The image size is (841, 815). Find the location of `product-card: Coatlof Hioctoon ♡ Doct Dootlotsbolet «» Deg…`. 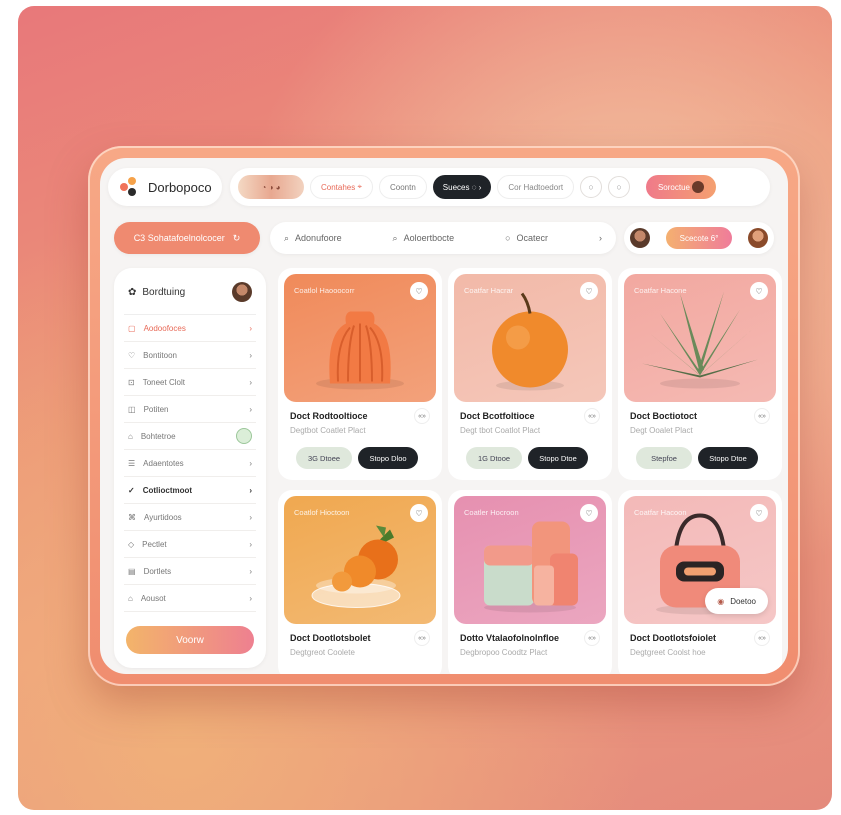

product-card: Coatlof Hioctoon ♡ Doct Dootlotsbolet «» Deg… is located at coordinates (360, 582).